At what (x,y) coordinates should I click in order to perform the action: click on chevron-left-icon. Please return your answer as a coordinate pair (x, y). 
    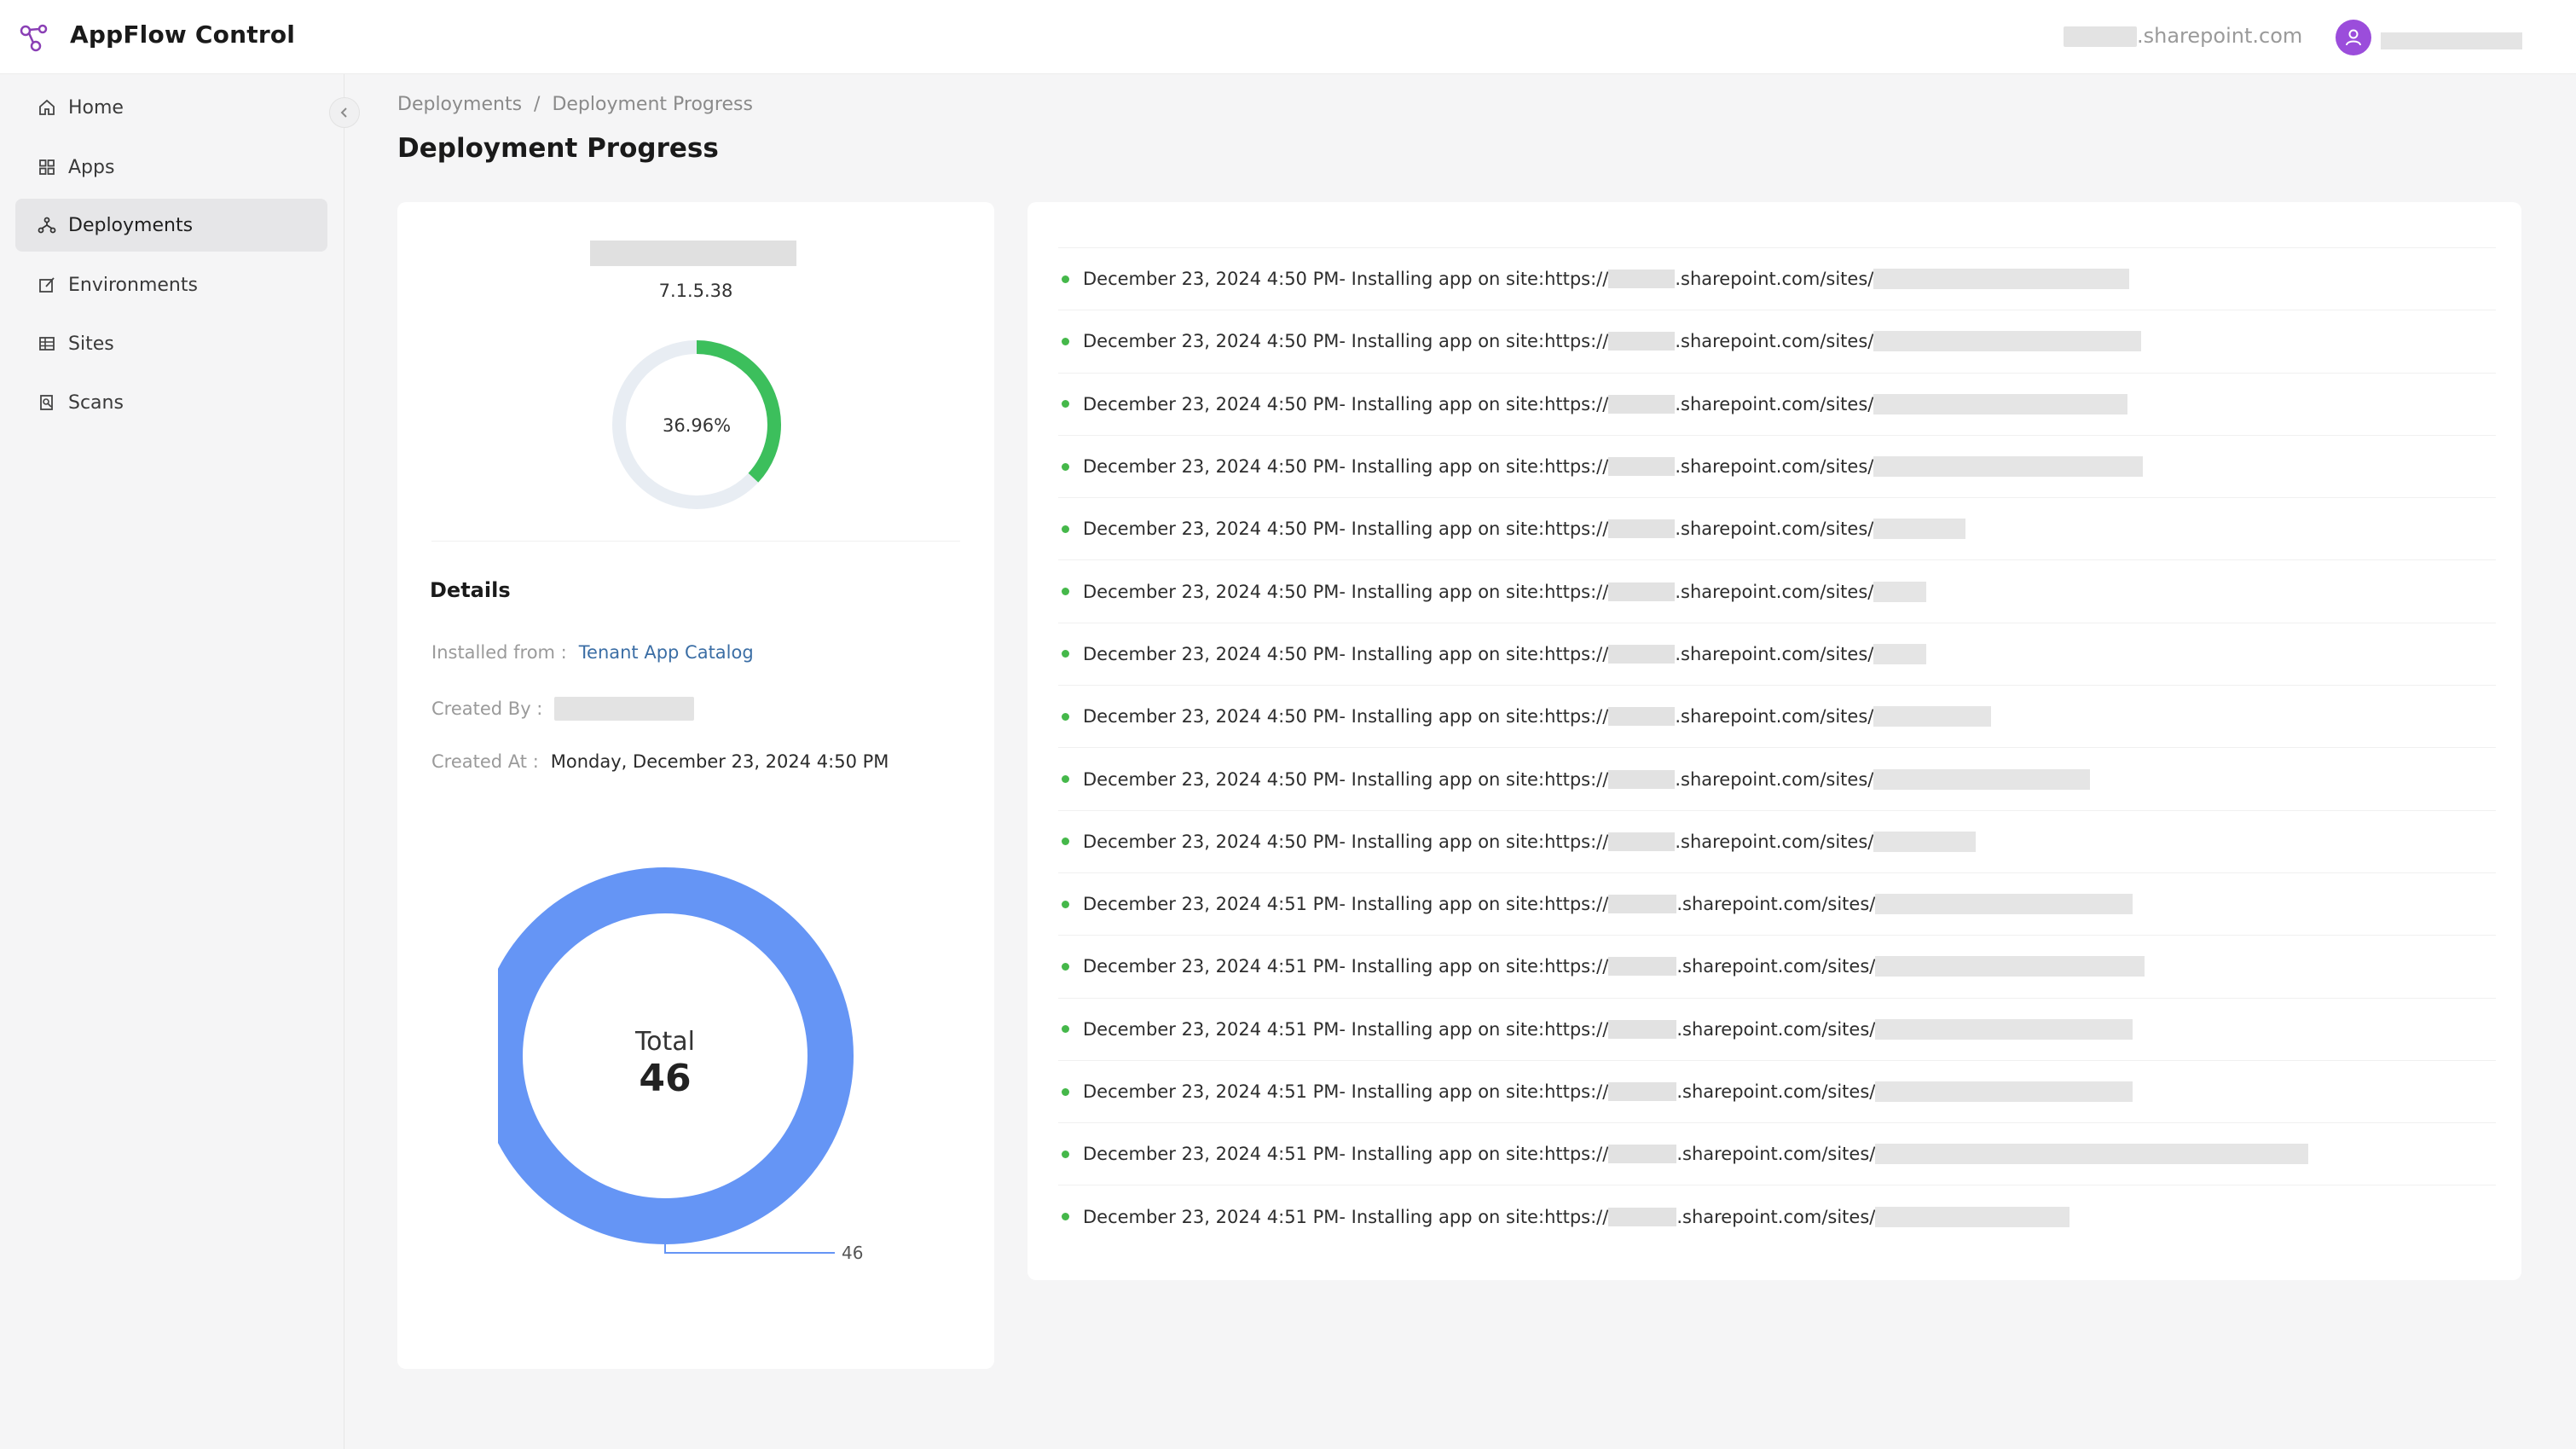
    Looking at the image, I should click on (344, 112).